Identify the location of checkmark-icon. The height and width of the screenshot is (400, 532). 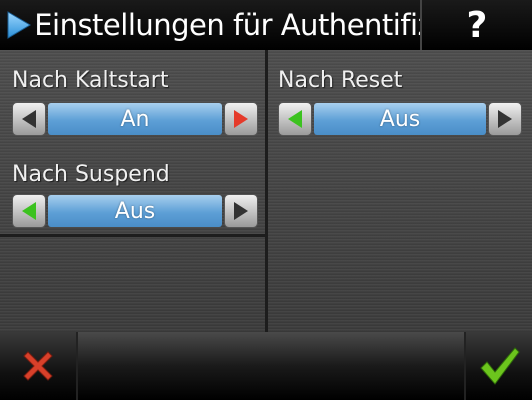
(500, 366).